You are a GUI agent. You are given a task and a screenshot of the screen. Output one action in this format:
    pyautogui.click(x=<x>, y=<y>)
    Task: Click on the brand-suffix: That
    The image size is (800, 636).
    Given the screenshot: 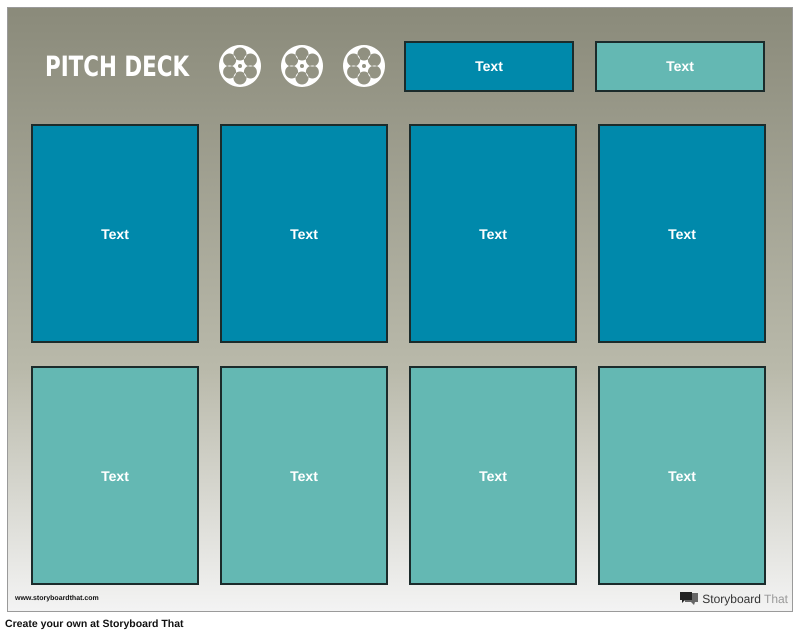 What is the action you would take?
    pyautogui.click(x=776, y=599)
    